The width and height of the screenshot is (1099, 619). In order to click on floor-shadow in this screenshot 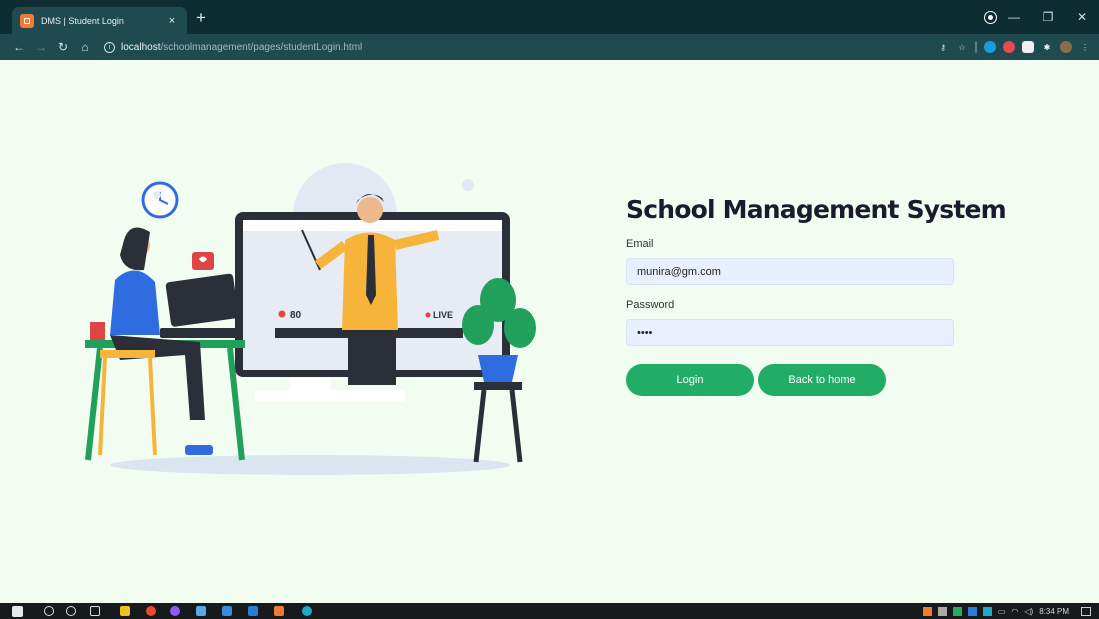, I will do `click(310, 465)`.